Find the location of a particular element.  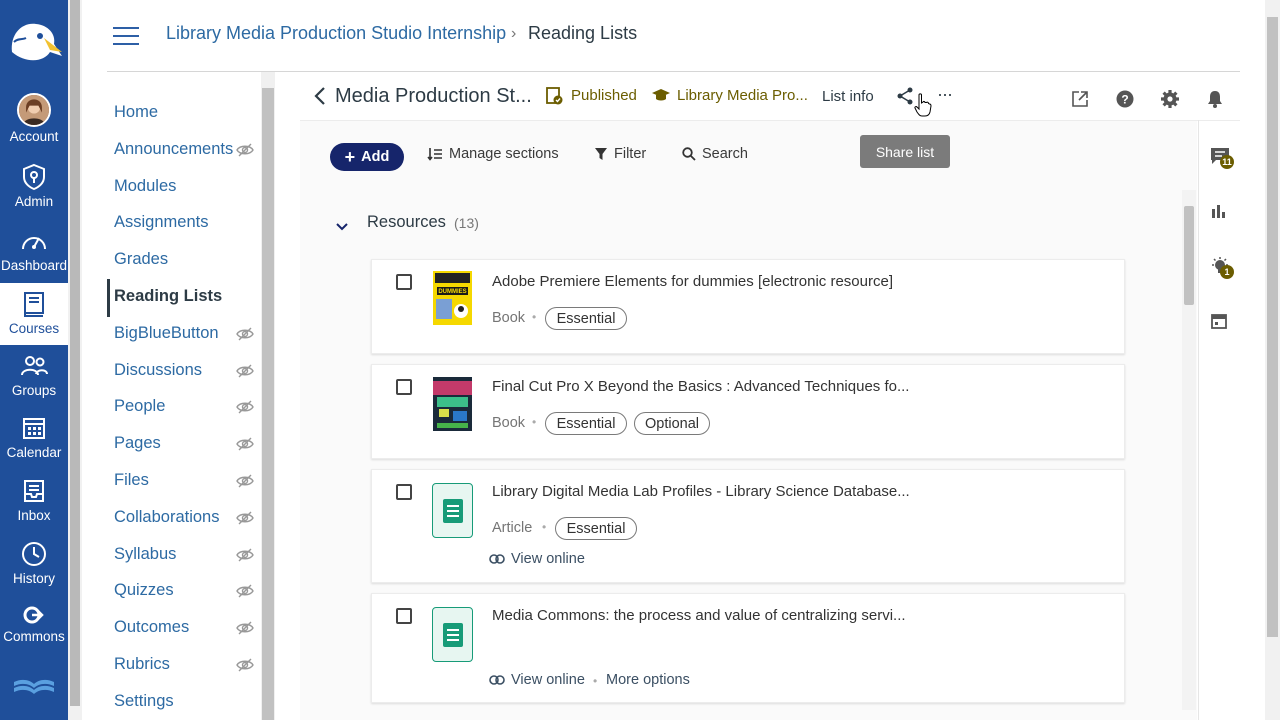

course-nav-item: Files is located at coordinates (131, 480).